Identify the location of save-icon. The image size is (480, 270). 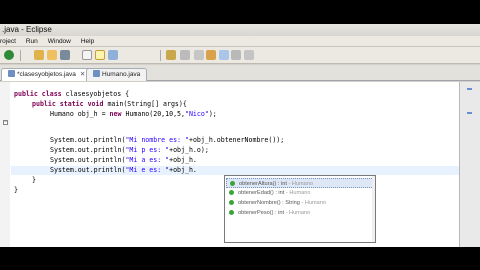
(39, 55).